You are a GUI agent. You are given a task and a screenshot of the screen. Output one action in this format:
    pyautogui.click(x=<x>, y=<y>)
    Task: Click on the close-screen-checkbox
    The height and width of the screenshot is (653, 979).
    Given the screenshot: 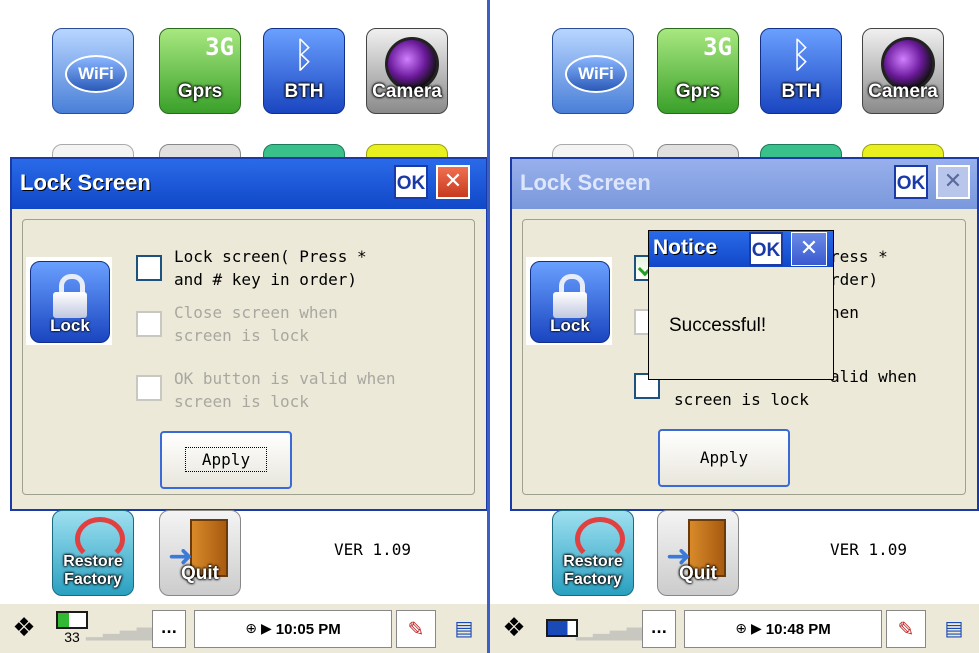 What is the action you would take?
    pyautogui.click(x=149, y=324)
    